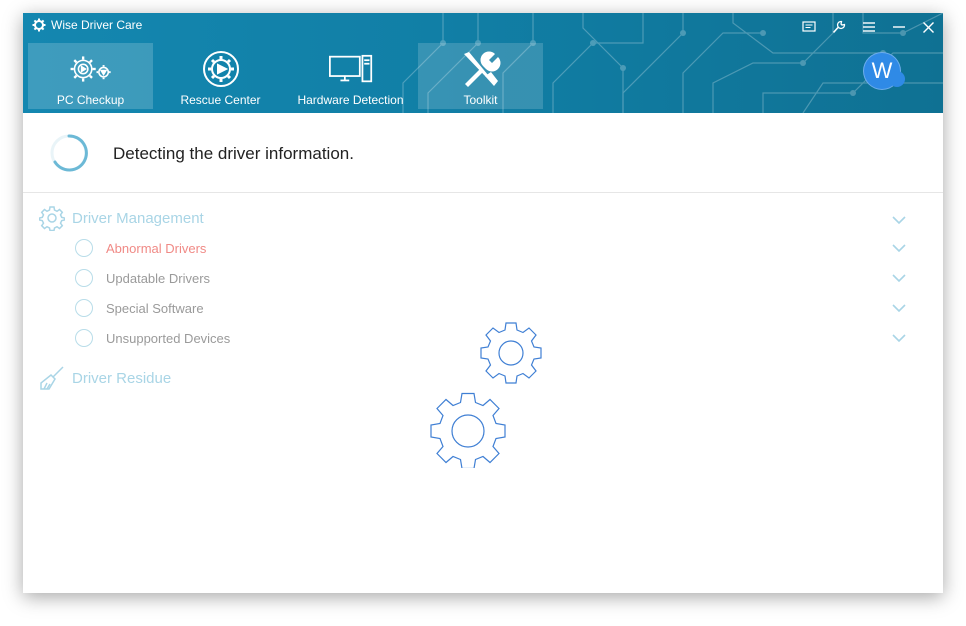 The image size is (966, 626). What do you see at coordinates (483, 153) in the screenshot?
I see `status-bar: Detecting the driver information.` at bounding box center [483, 153].